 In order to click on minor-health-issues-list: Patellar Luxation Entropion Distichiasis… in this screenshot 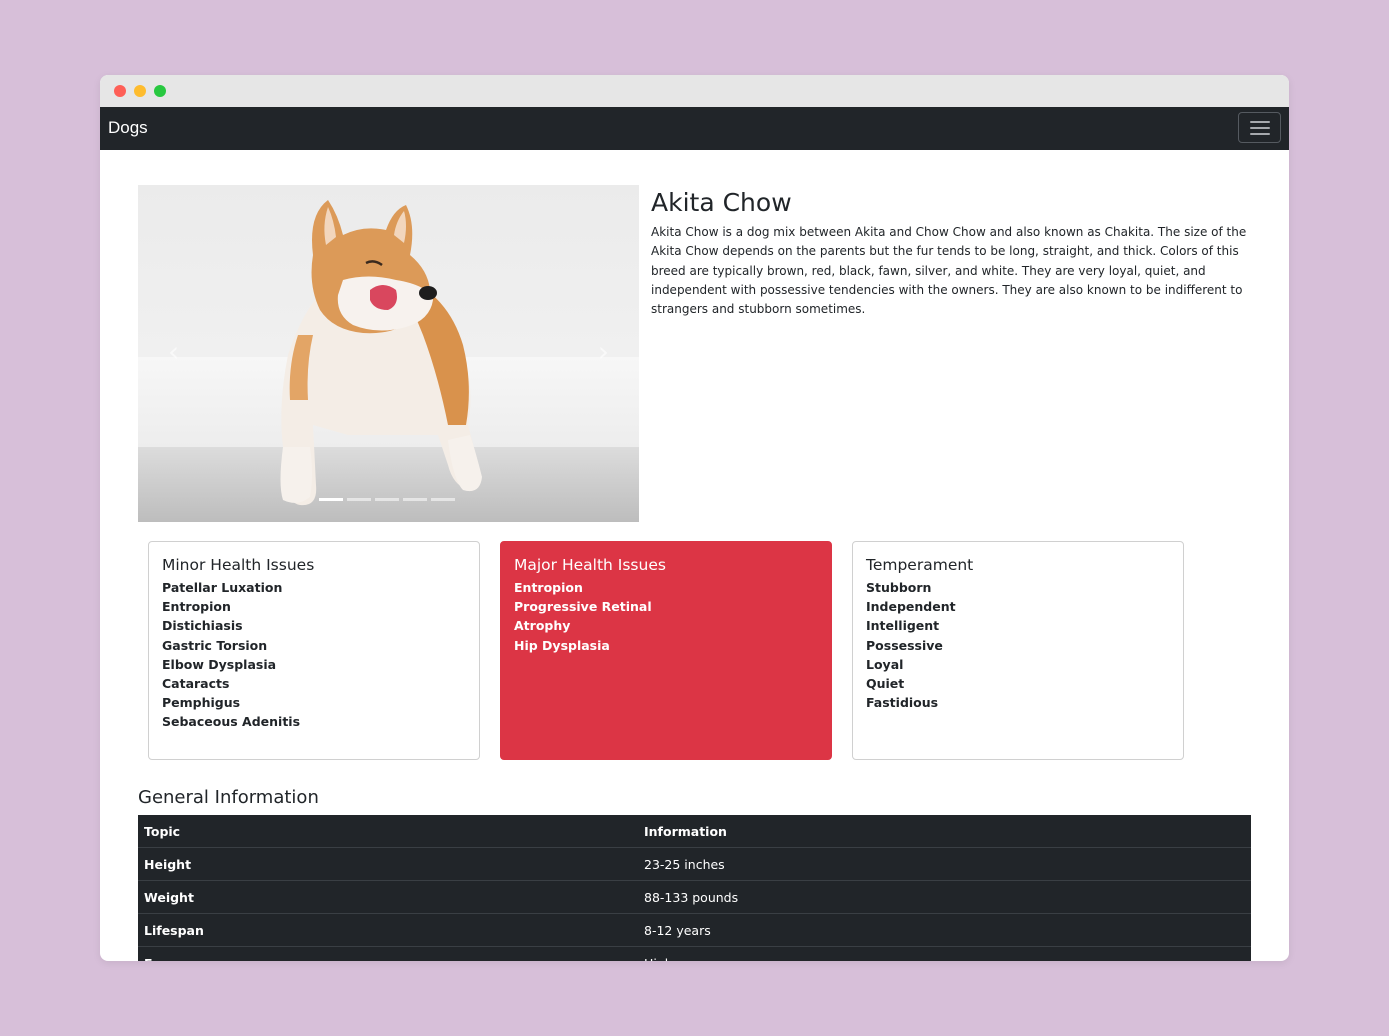, I will do `click(314, 655)`.